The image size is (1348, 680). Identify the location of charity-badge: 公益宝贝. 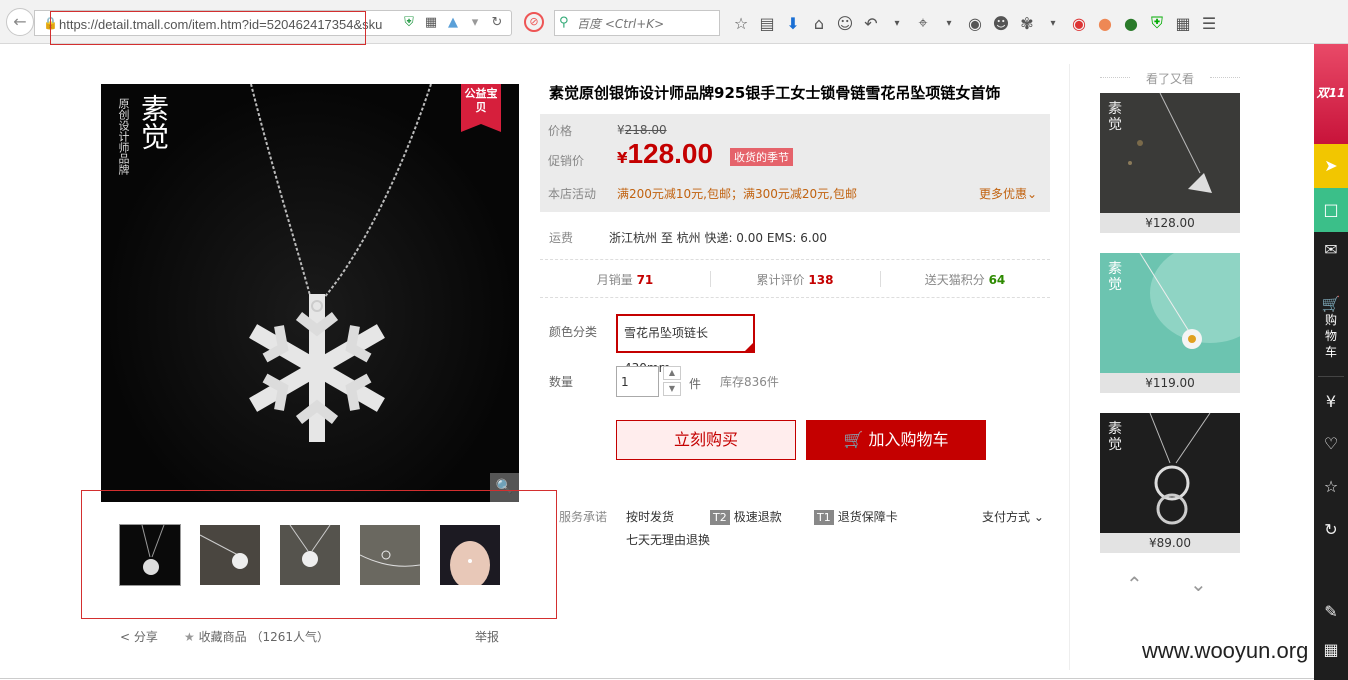
(481, 108).